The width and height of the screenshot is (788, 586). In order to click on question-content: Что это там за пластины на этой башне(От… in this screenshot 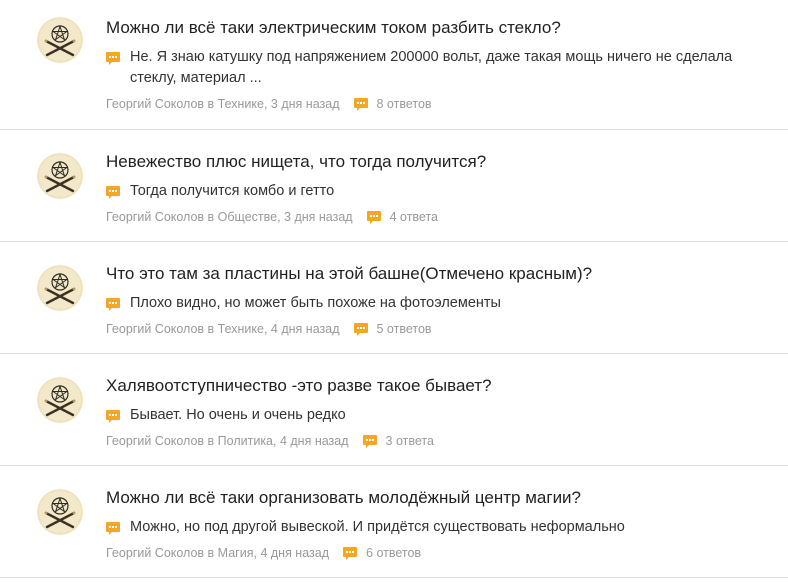, I will do `click(437, 300)`.